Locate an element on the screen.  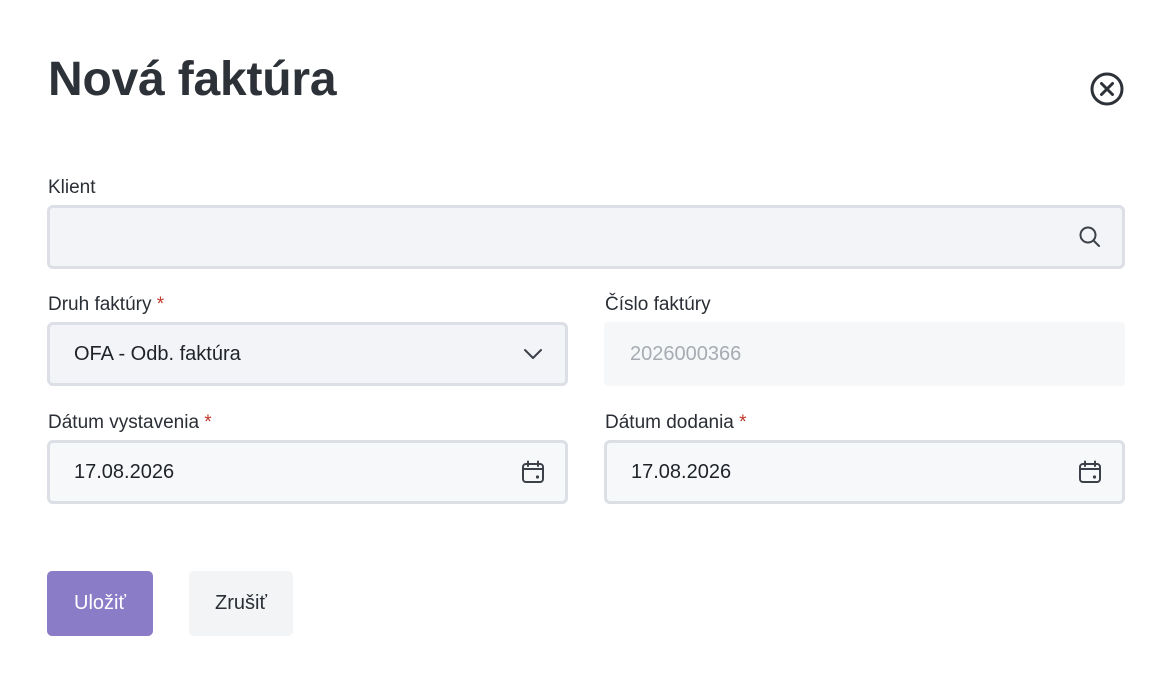
close-icon is located at coordinates (1107, 89).